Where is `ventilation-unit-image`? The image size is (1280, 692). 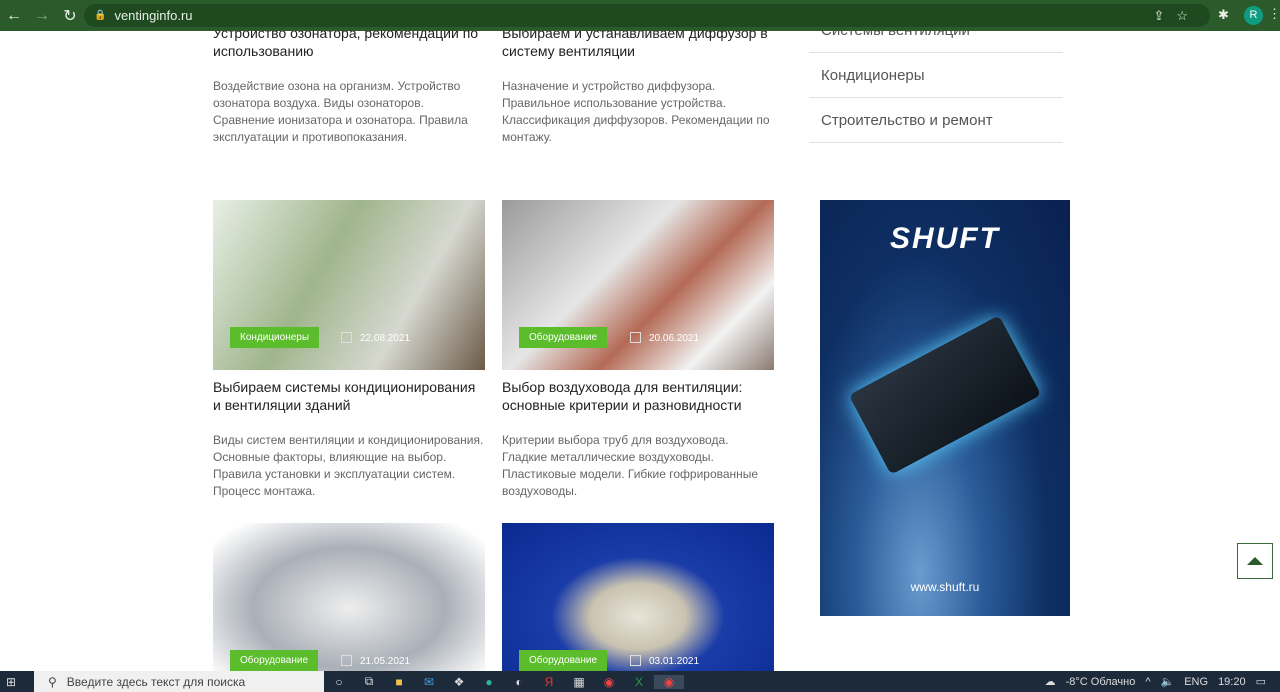
ventilation-unit-image is located at coordinates (945, 395).